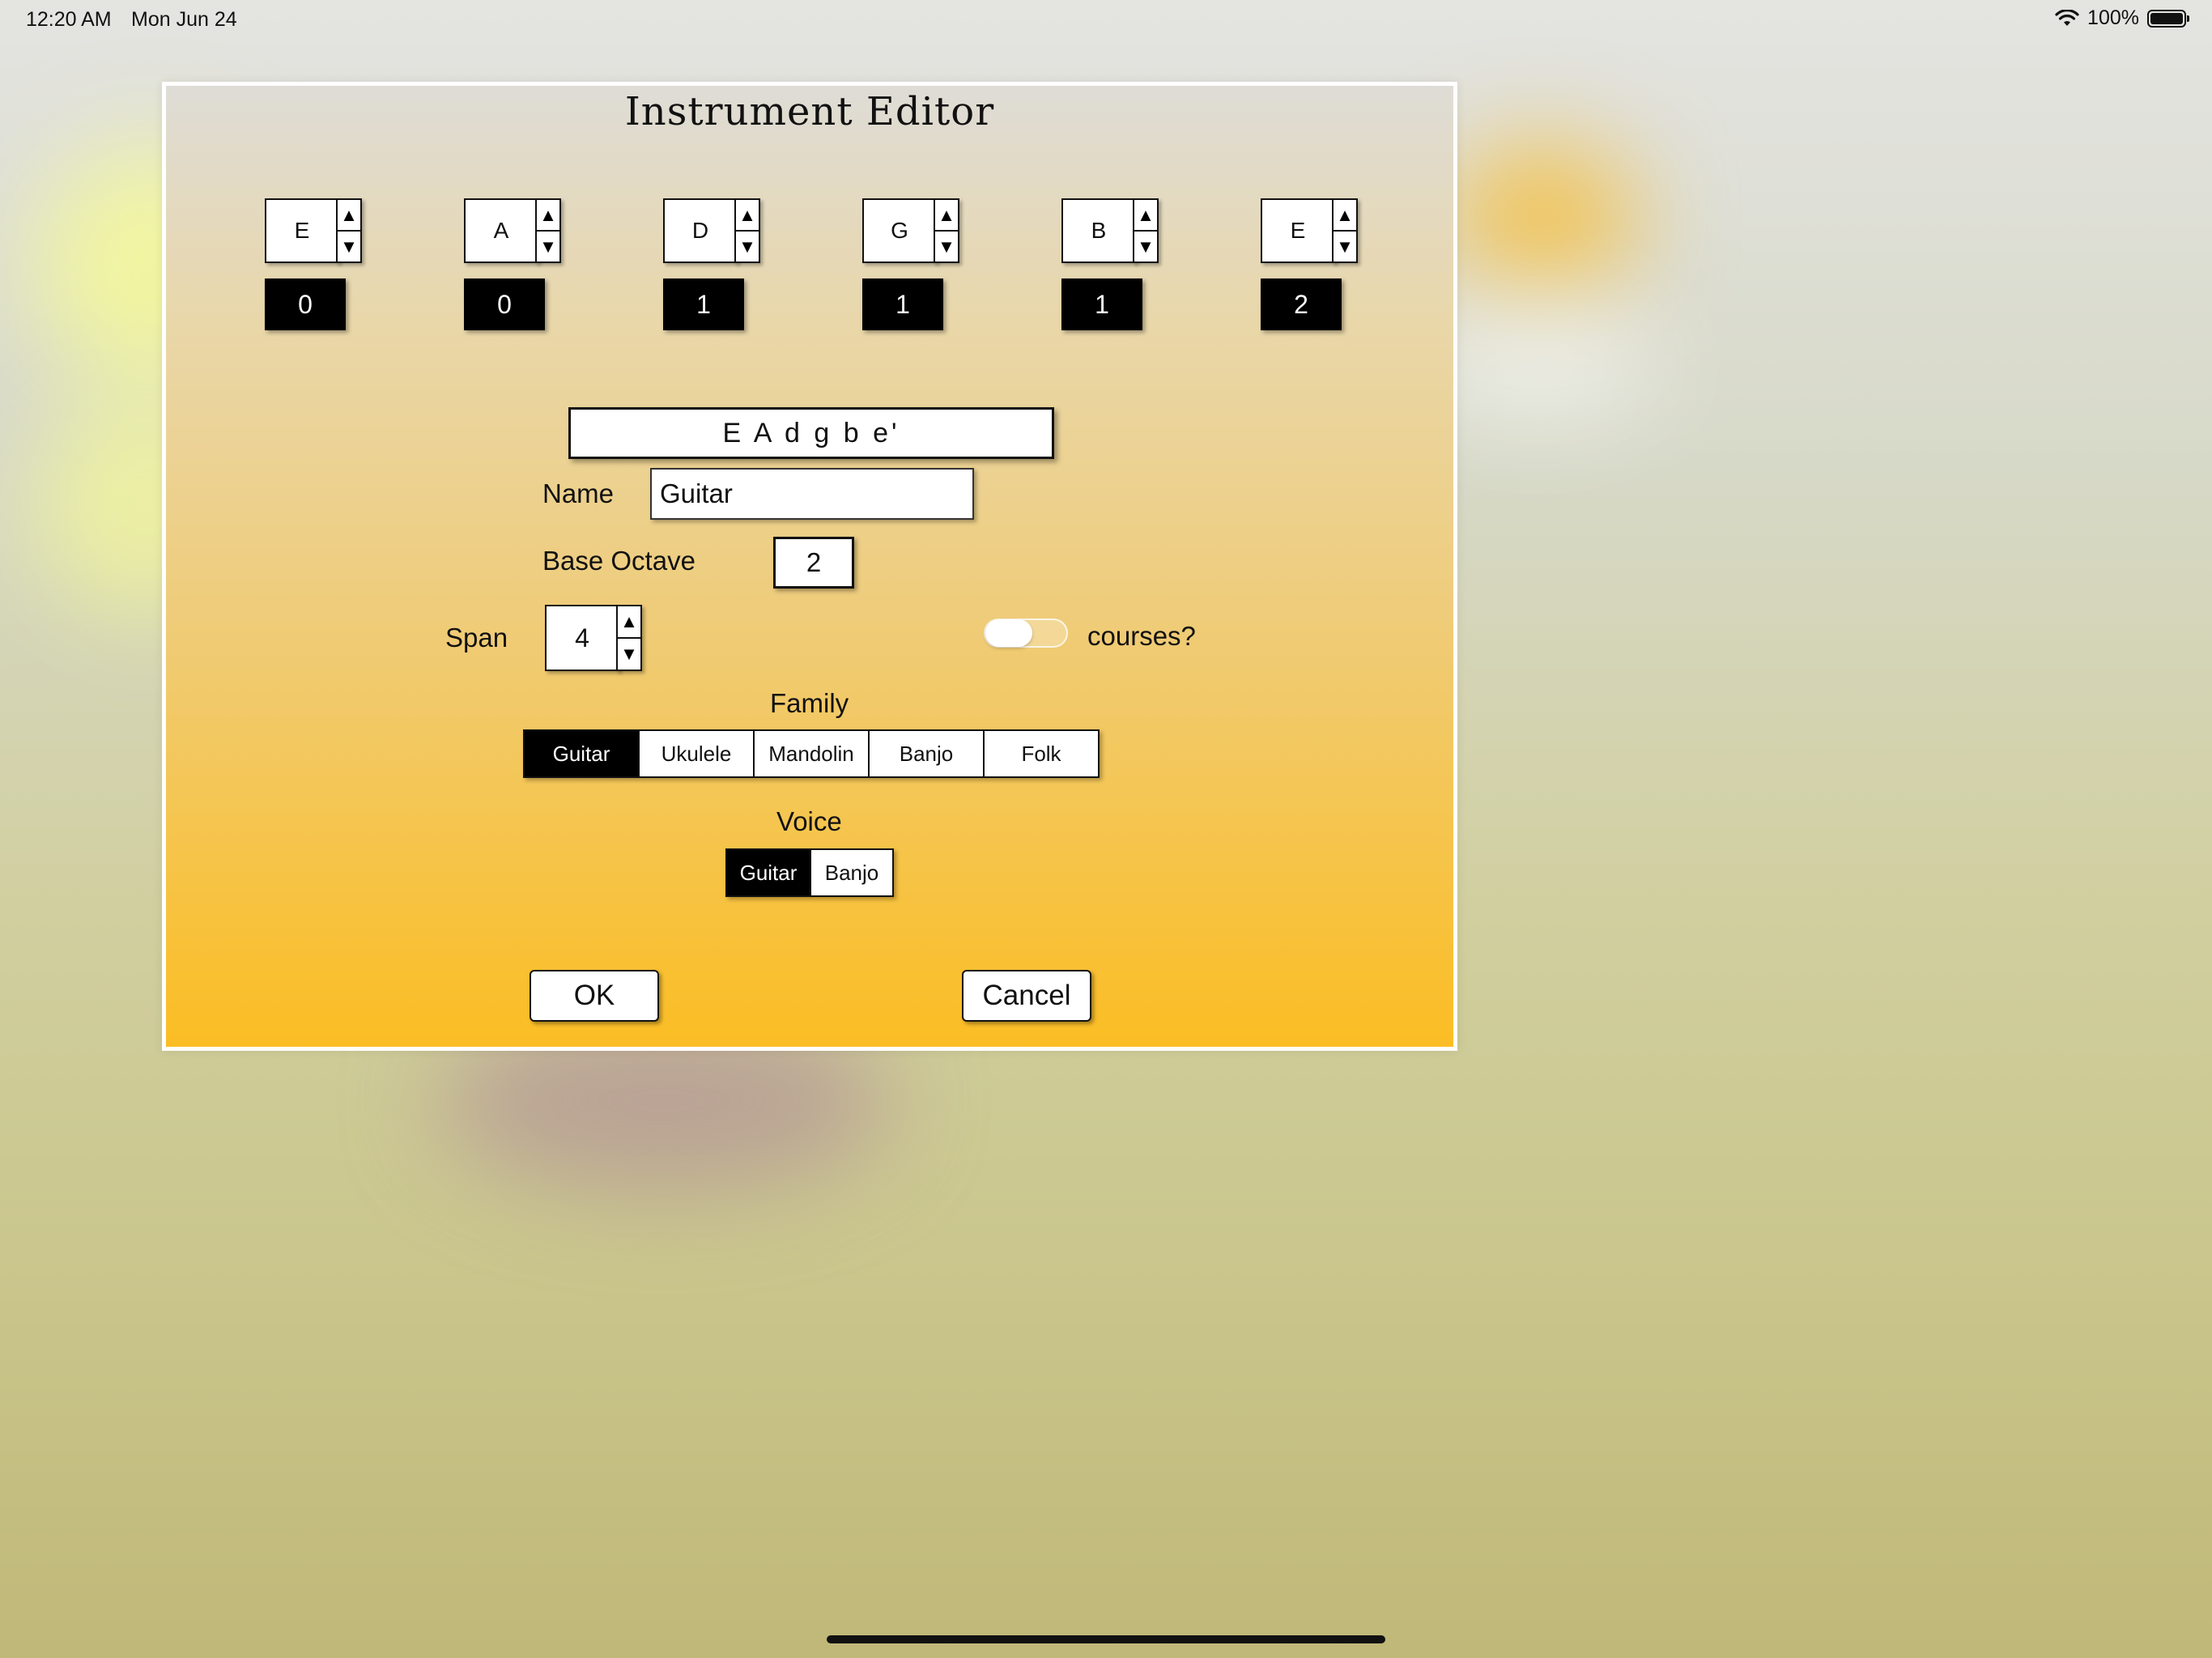  I want to click on string-column-4: G ▲ ▼ 1, so click(919, 267).